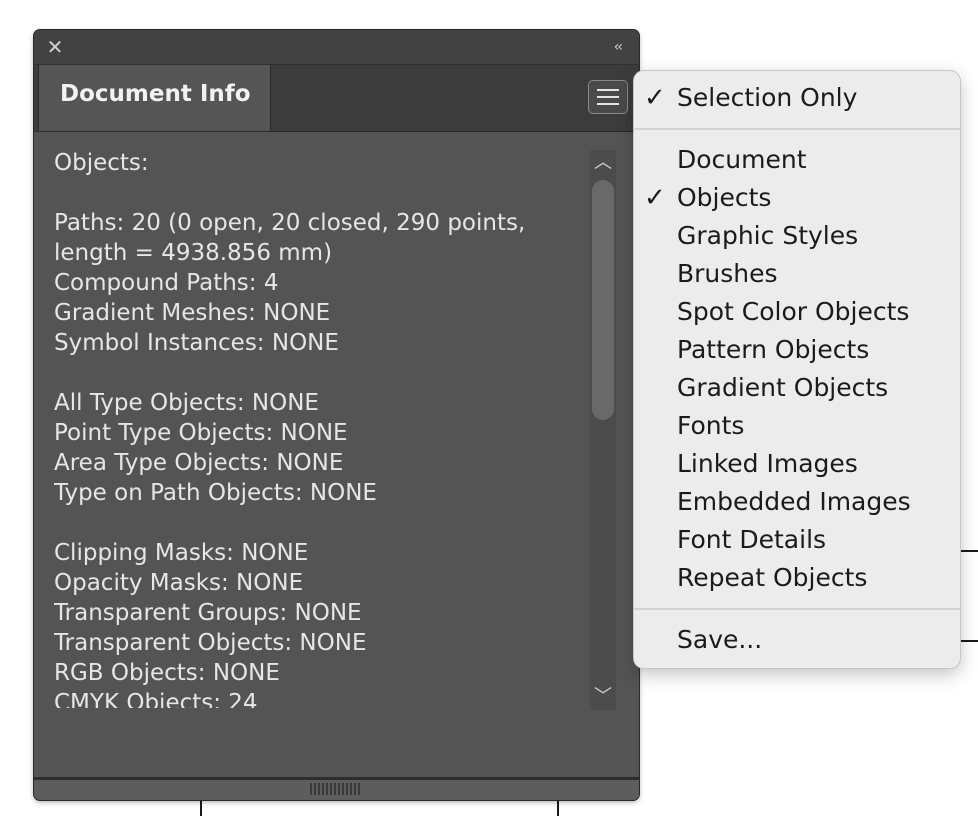 This screenshot has height=816, width=978. I want to click on resize-grip-icon, so click(335, 789).